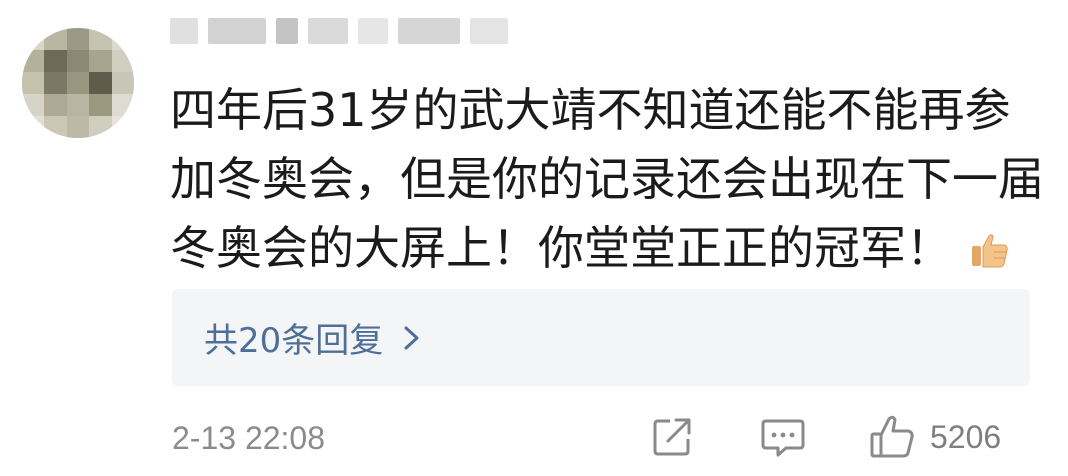  I want to click on comment-line: 冬奥会的大屏上！你堂堂正正的冠军！, so click(561, 248).